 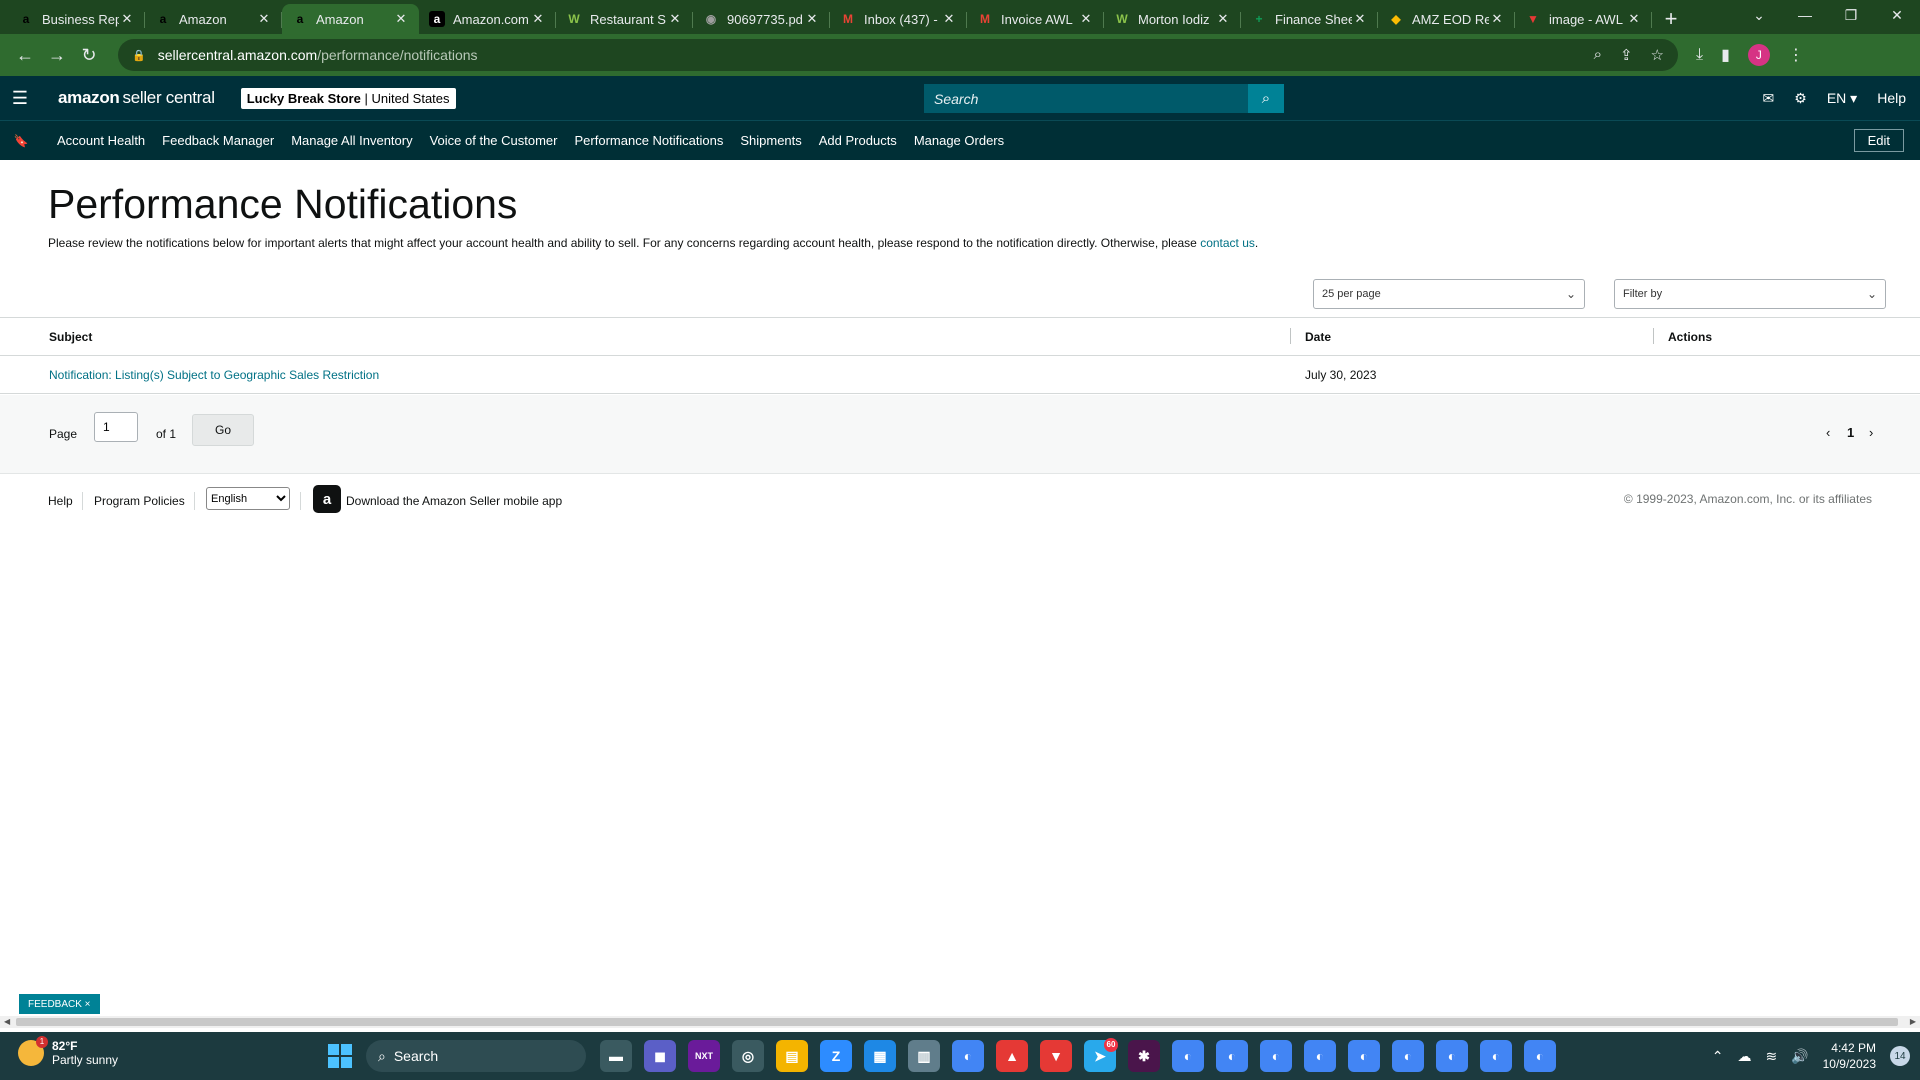 What do you see at coordinates (1318, 337) in the screenshot?
I see `header-date: Date` at bounding box center [1318, 337].